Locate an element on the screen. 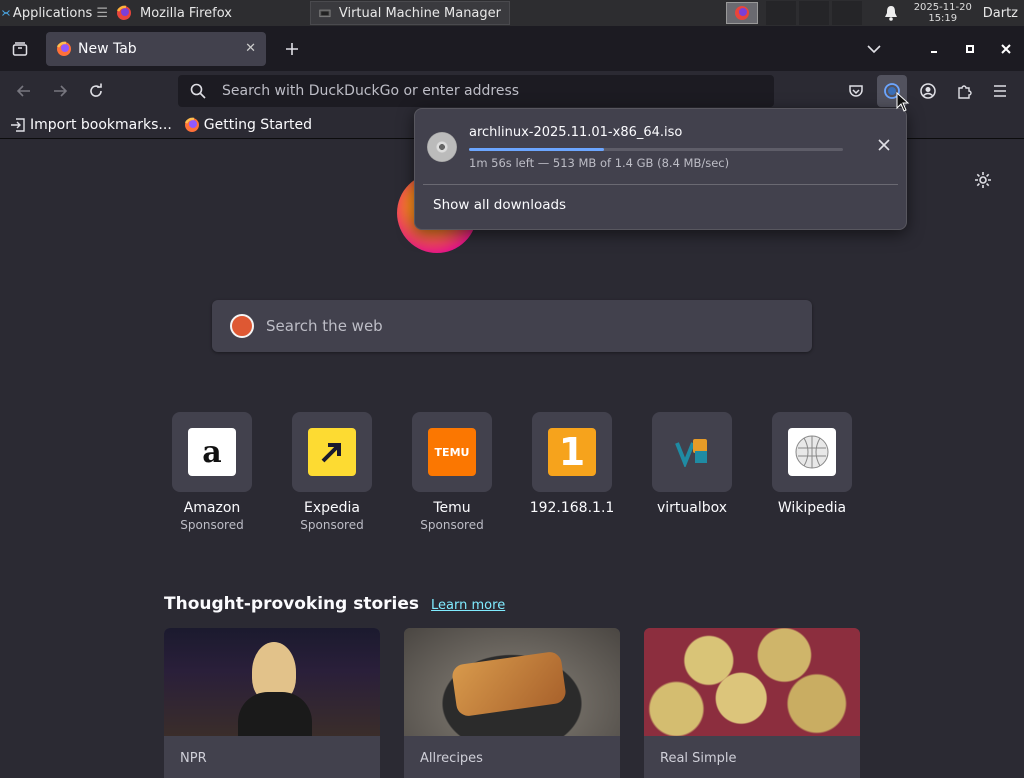  account-button is located at coordinates (928, 91).